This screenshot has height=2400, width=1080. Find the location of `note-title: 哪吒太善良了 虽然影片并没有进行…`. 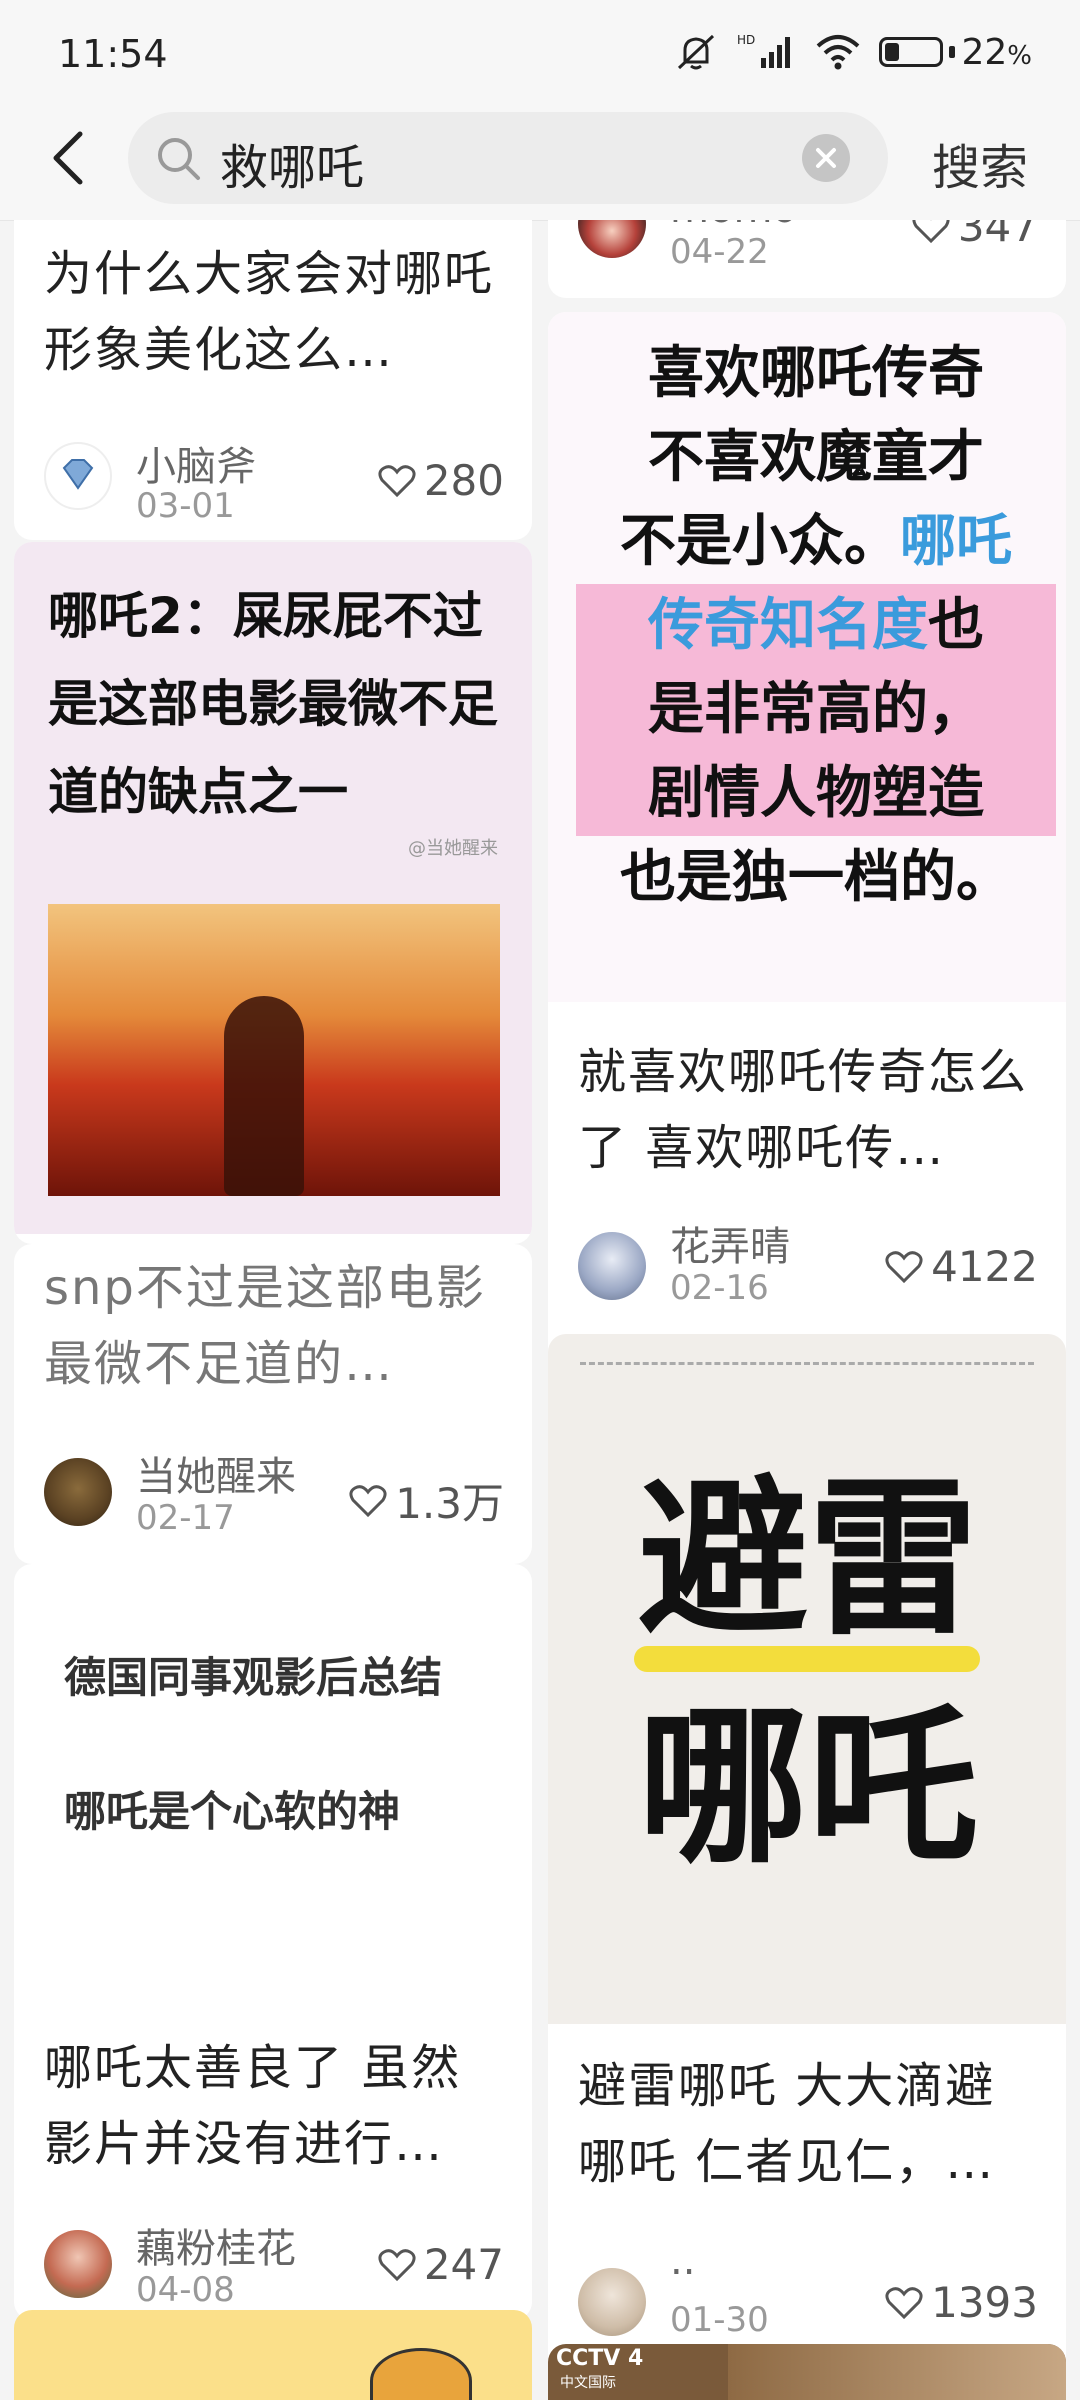

note-title: 哪吒太善良了 虽然影片并没有进行… is located at coordinates (253, 2106).